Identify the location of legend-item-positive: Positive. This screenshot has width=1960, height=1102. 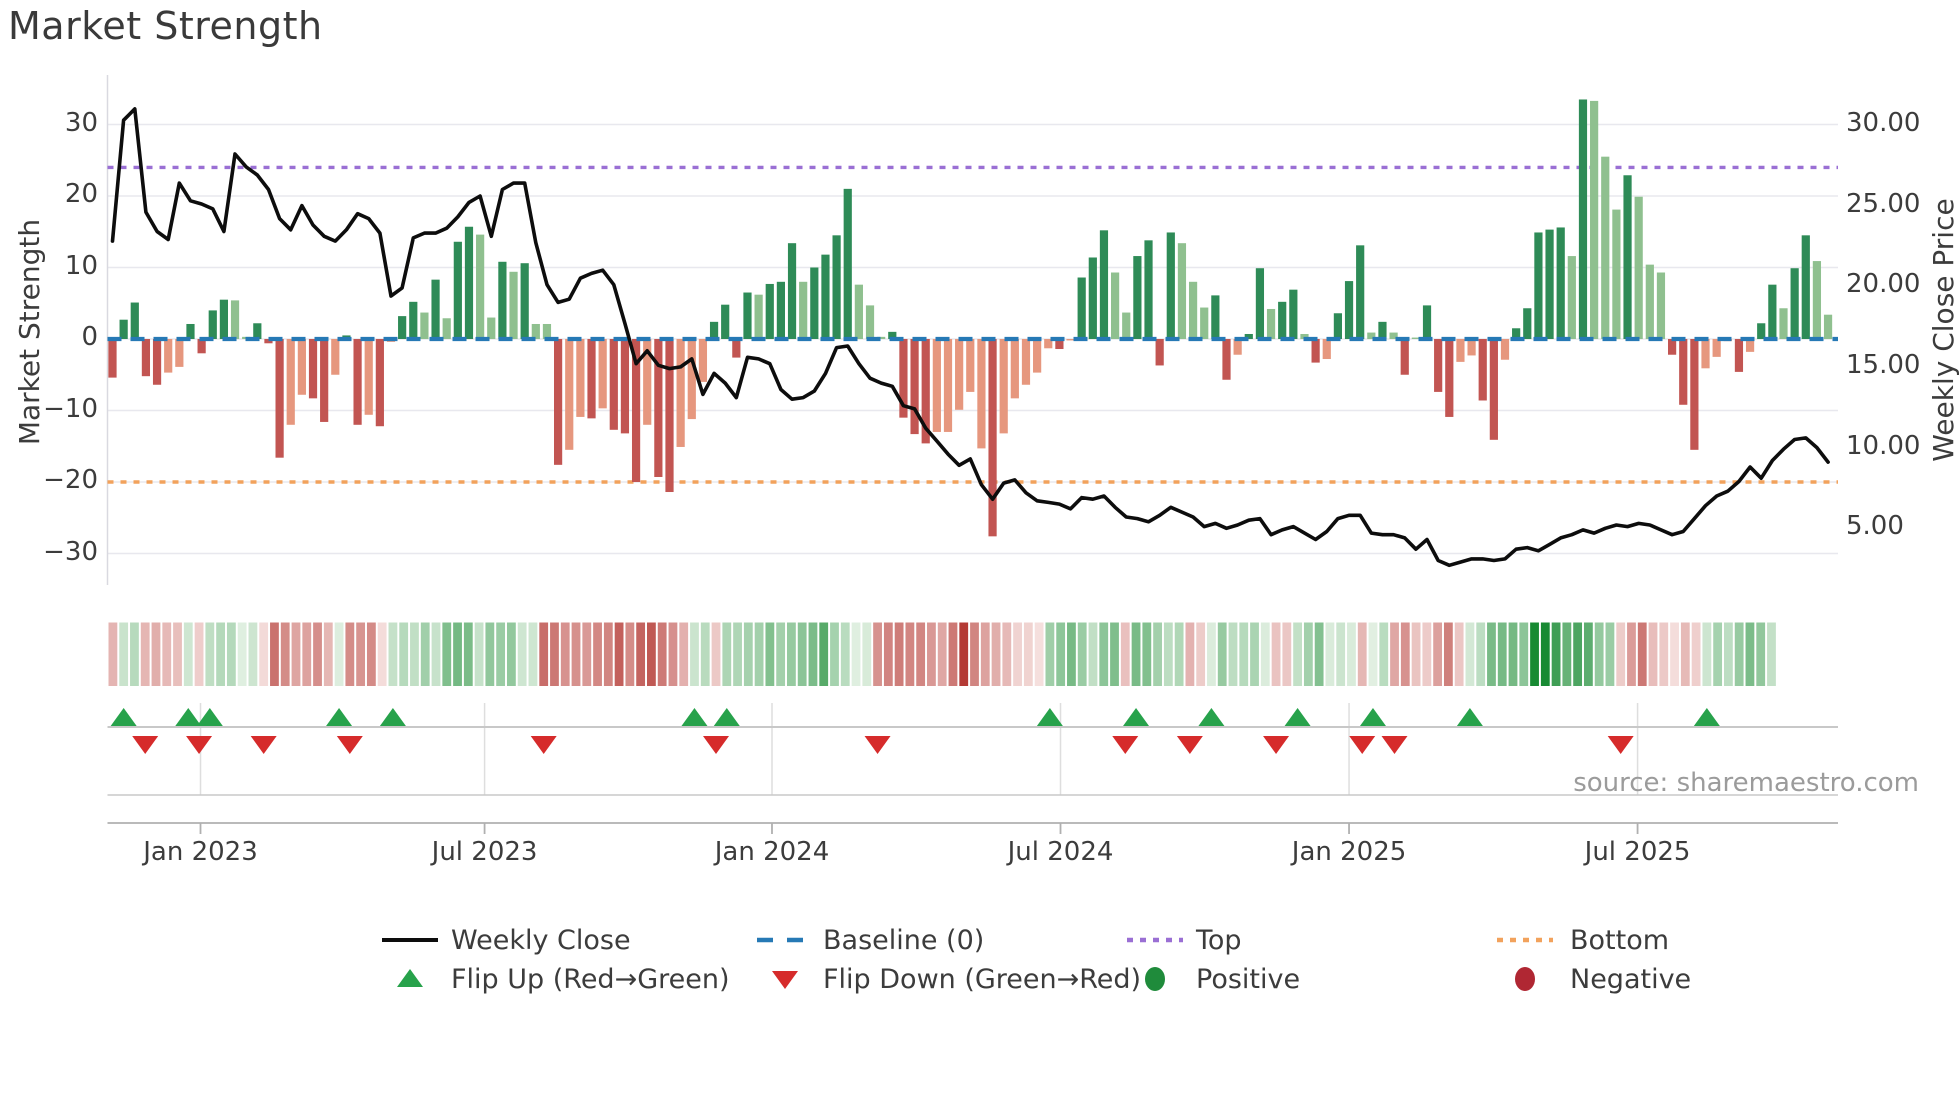
(1212, 979).